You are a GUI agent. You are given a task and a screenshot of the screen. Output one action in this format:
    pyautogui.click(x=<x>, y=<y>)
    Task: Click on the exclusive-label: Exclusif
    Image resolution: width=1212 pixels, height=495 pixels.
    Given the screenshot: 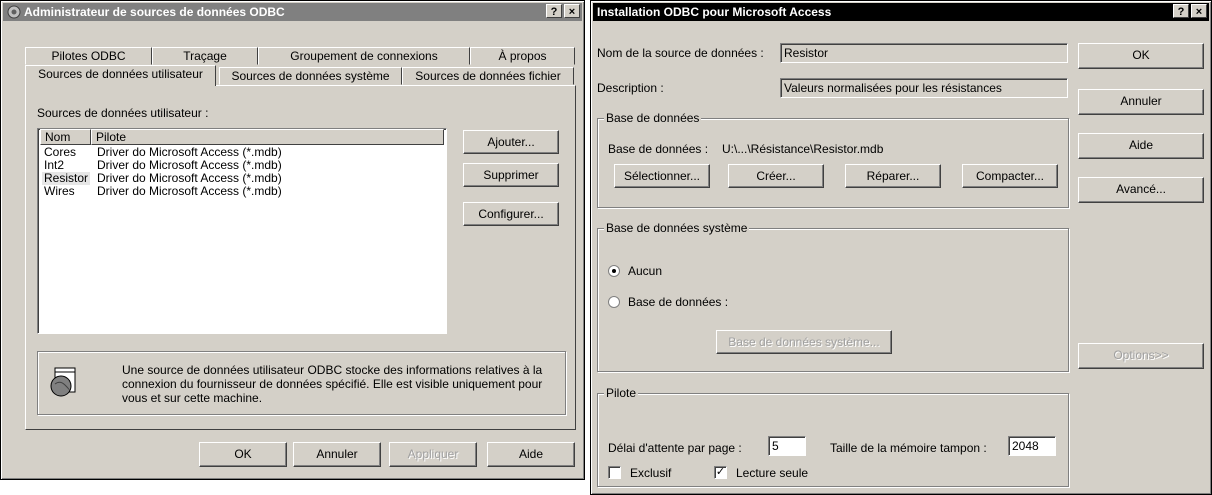 What is the action you would take?
    pyautogui.click(x=651, y=473)
    